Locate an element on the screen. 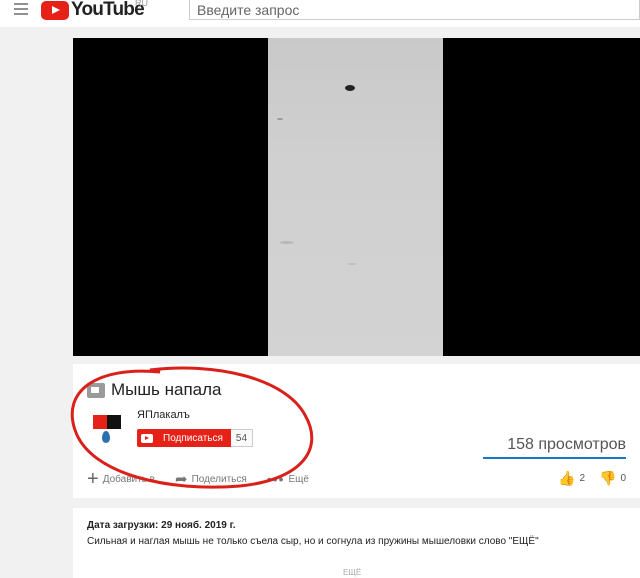 Image resolution: width=640 pixels, height=578 pixels. youtube-small-icon is located at coordinates (147, 438).